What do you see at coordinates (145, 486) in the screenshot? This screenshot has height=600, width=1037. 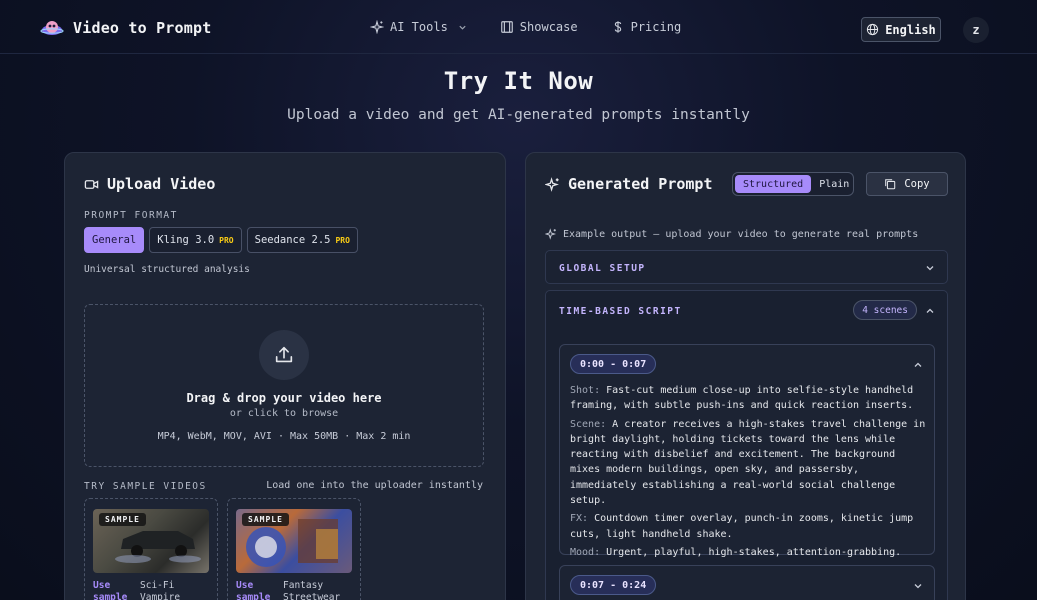 I see `sample-videos-label: TRY SAMPLE VIDEOS` at bounding box center [145, 486].